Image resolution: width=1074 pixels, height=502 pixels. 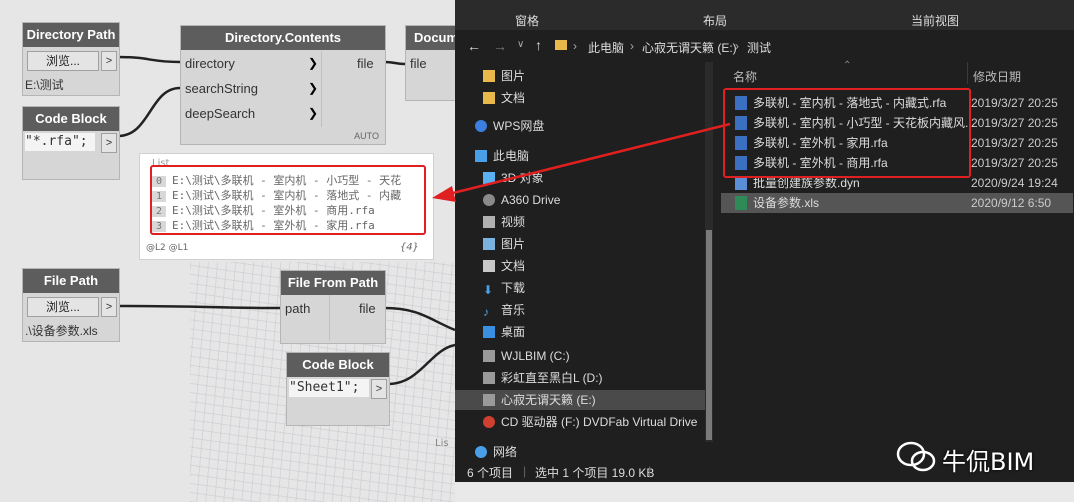 I want to click on wechat-icon, so click(x=916, y=457).